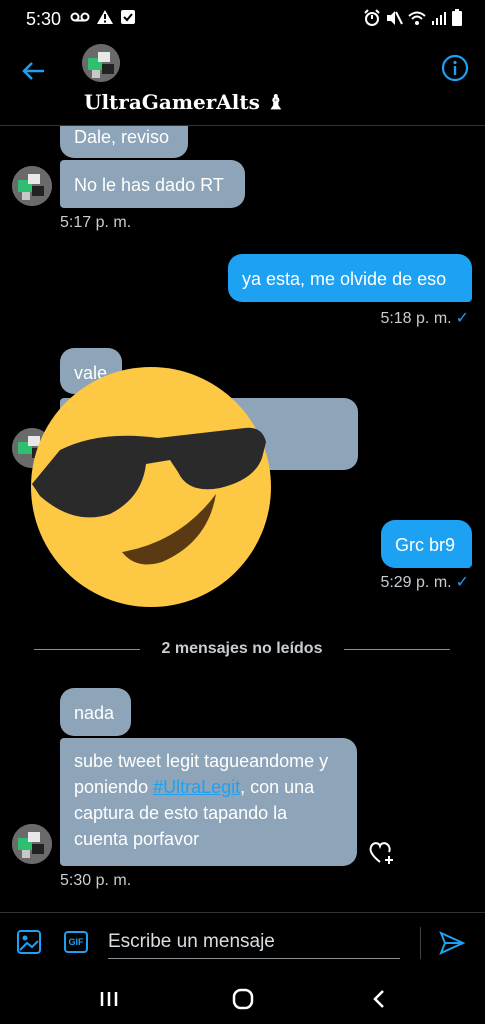 The width and height of the screenshot is (485, 1024). Describe the element at coordinates (455, 68) in the screenshot. I see `info-icon` at that location.